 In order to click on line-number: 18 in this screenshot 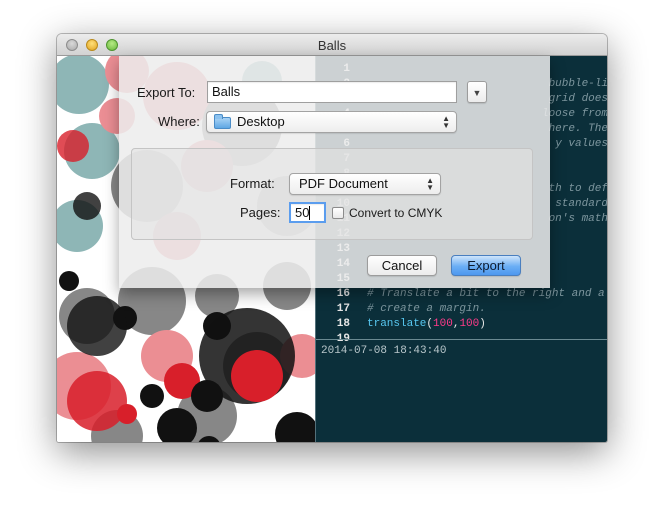, I will do `click(343, 324)`.